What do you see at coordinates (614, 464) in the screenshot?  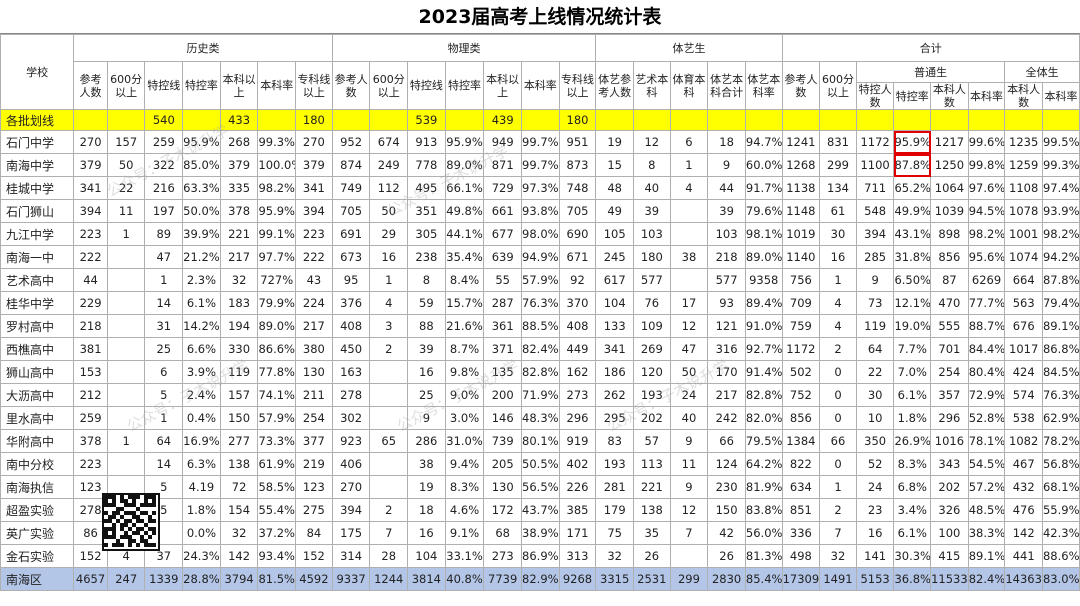 I see `table-cell: 193` at bounding box center [614, 464].